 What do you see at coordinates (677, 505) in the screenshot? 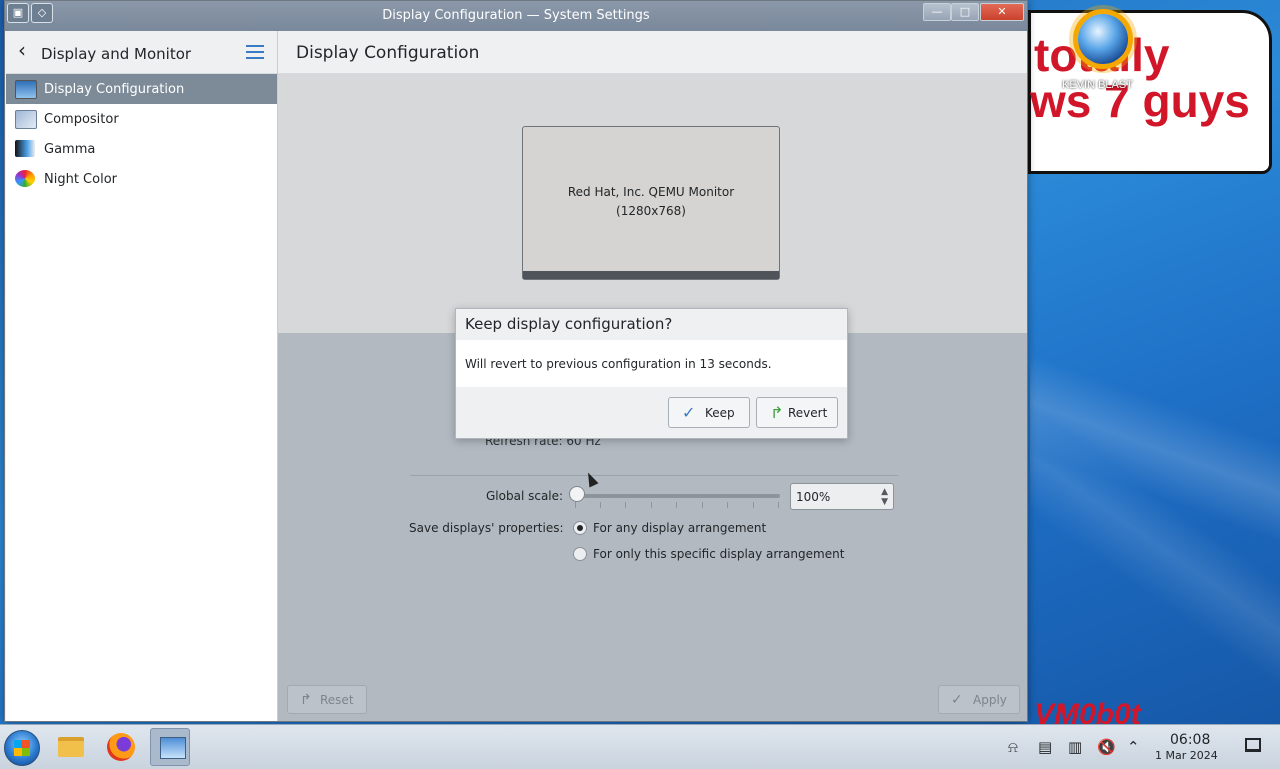
I see `slider-ticks` at bounding box center [677, 505].